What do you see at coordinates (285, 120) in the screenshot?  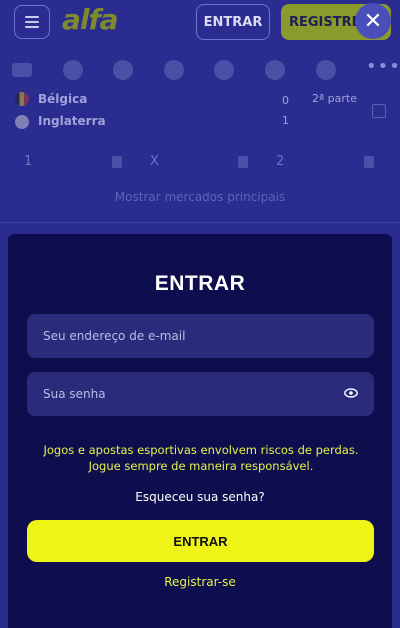 I see `score-away: 1` at bounding box center [285, 120].